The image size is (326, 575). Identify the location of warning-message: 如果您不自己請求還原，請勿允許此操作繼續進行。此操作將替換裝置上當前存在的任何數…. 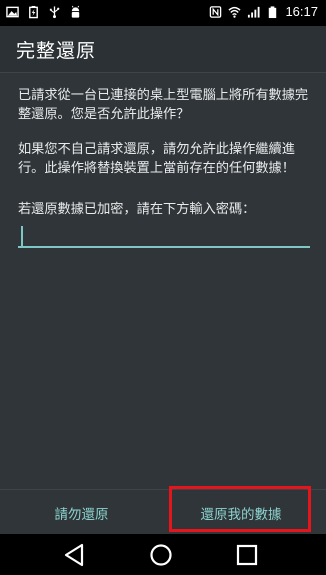
(156, 159).